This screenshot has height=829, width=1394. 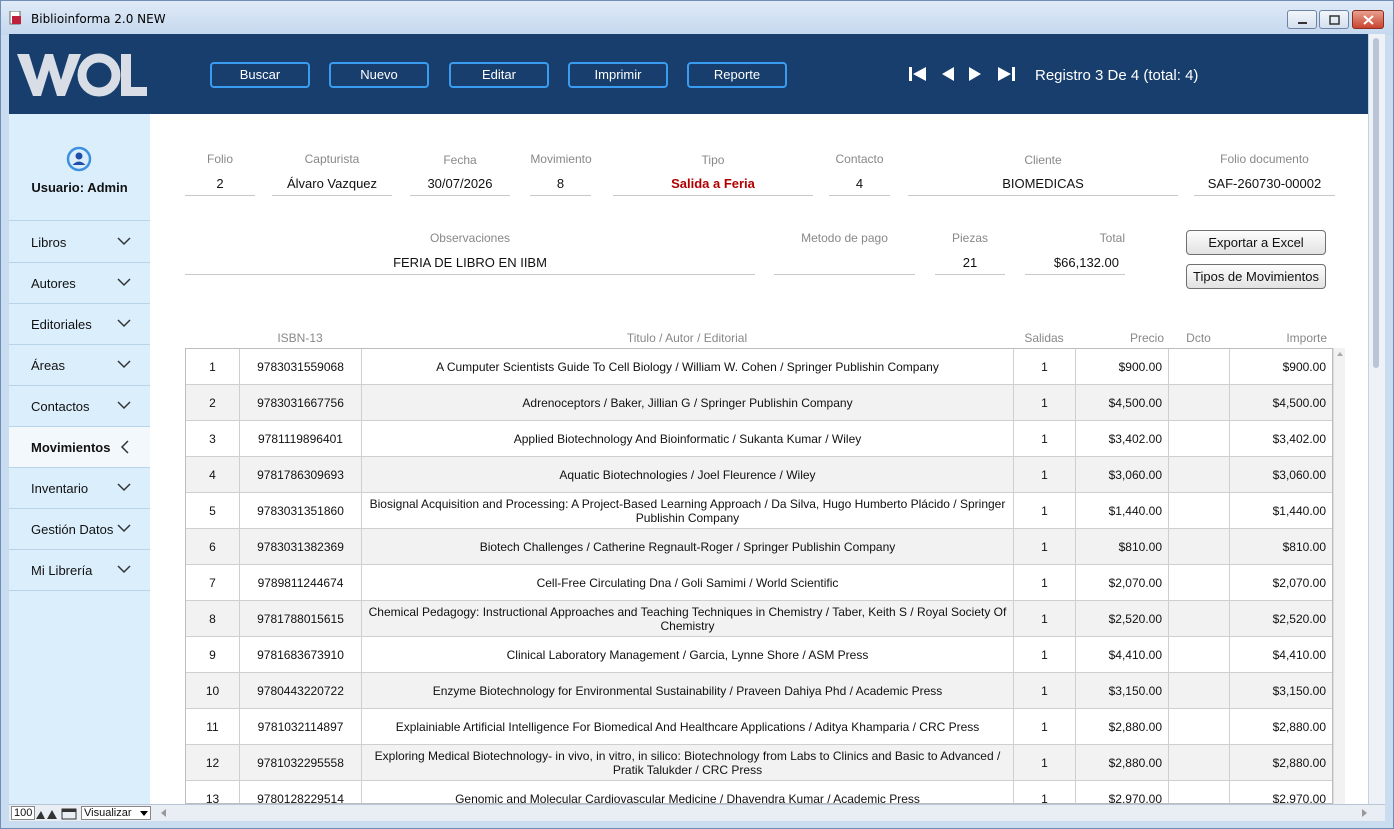 I want to click on tipo-label: Tipo, so click(x=713, y=160).